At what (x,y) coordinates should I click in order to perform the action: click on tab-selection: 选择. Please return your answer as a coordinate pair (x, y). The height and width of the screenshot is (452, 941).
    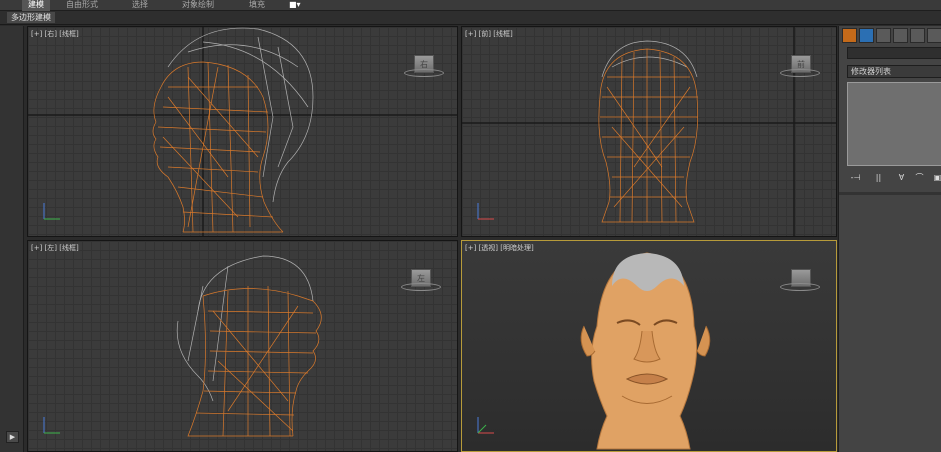
    Looking at the image, I should click on (140, 5).